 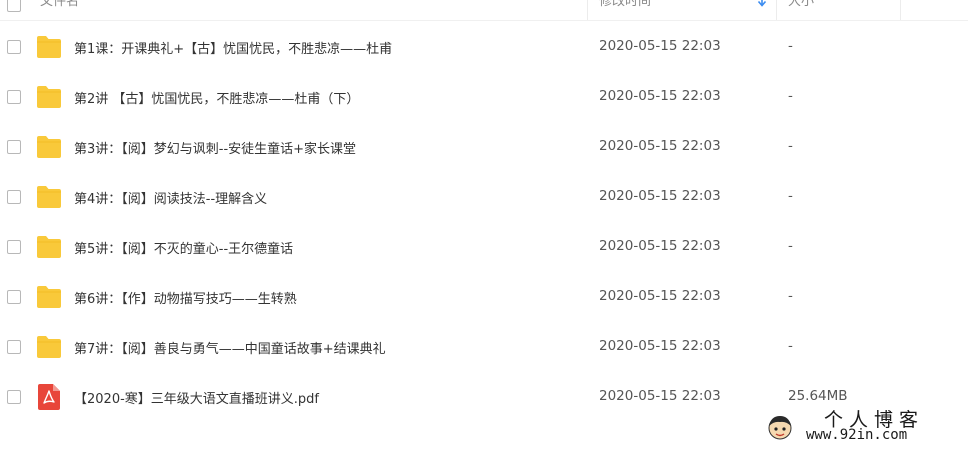 What do you see at coordinates (818, 396) in the screenshot?
I see `file-size: 25.64MB` at bounding box center [818, 396].